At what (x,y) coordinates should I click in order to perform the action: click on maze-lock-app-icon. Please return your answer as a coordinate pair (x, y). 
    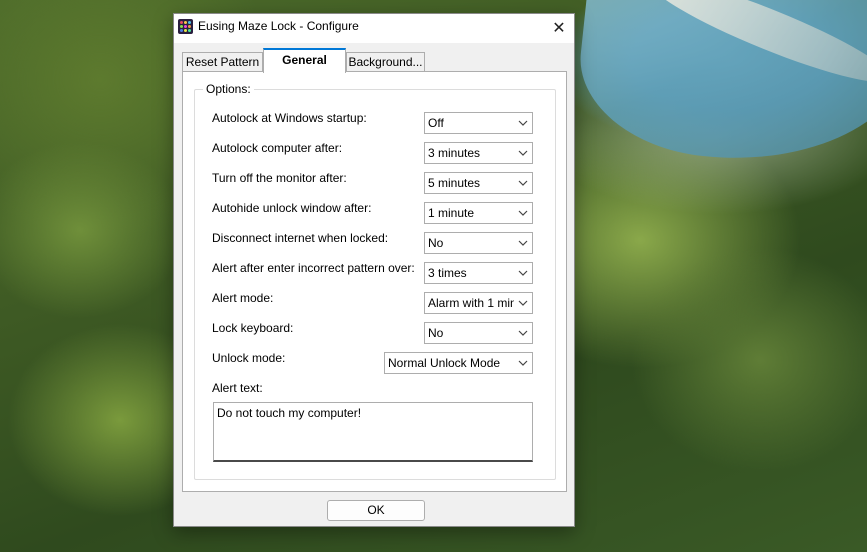
    Looking at the image, I should click on (185, 26).